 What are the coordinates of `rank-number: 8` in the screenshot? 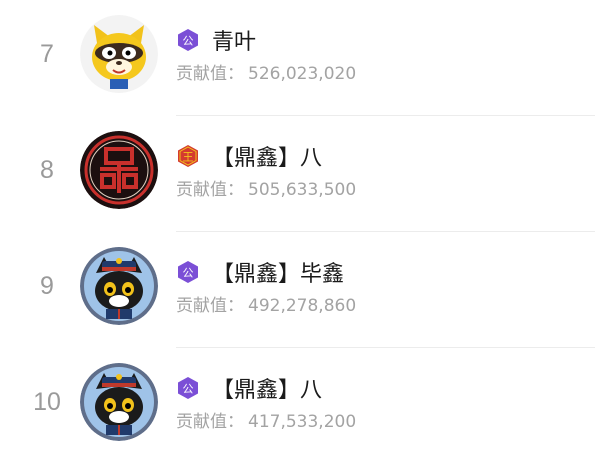 It's located at (47, 170).